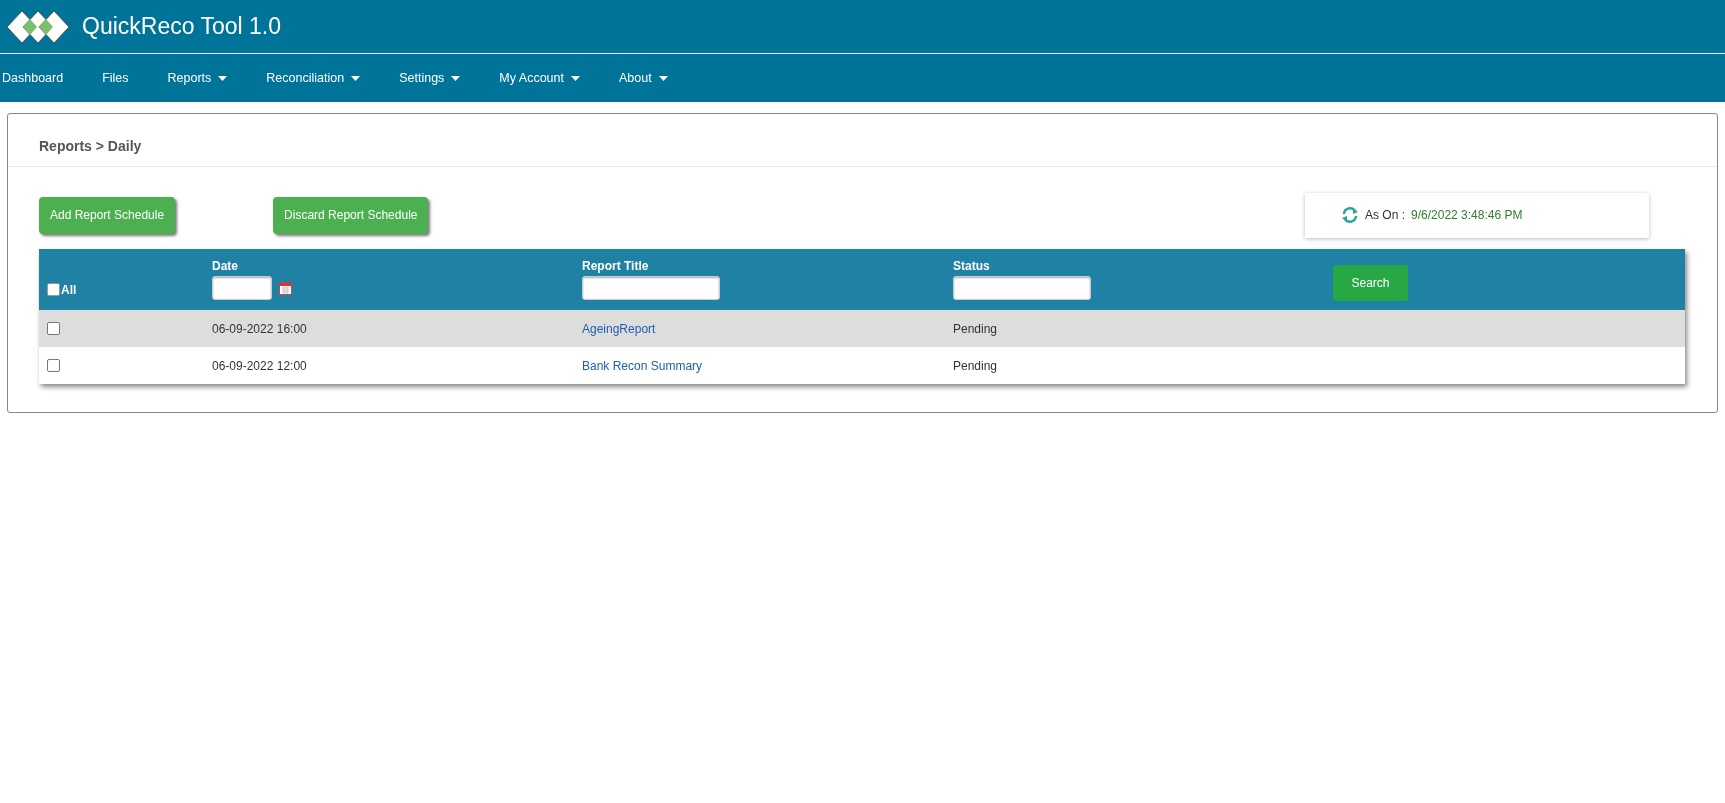  I want to click on action-button: Discard Report Schedule, so click(351, 215).